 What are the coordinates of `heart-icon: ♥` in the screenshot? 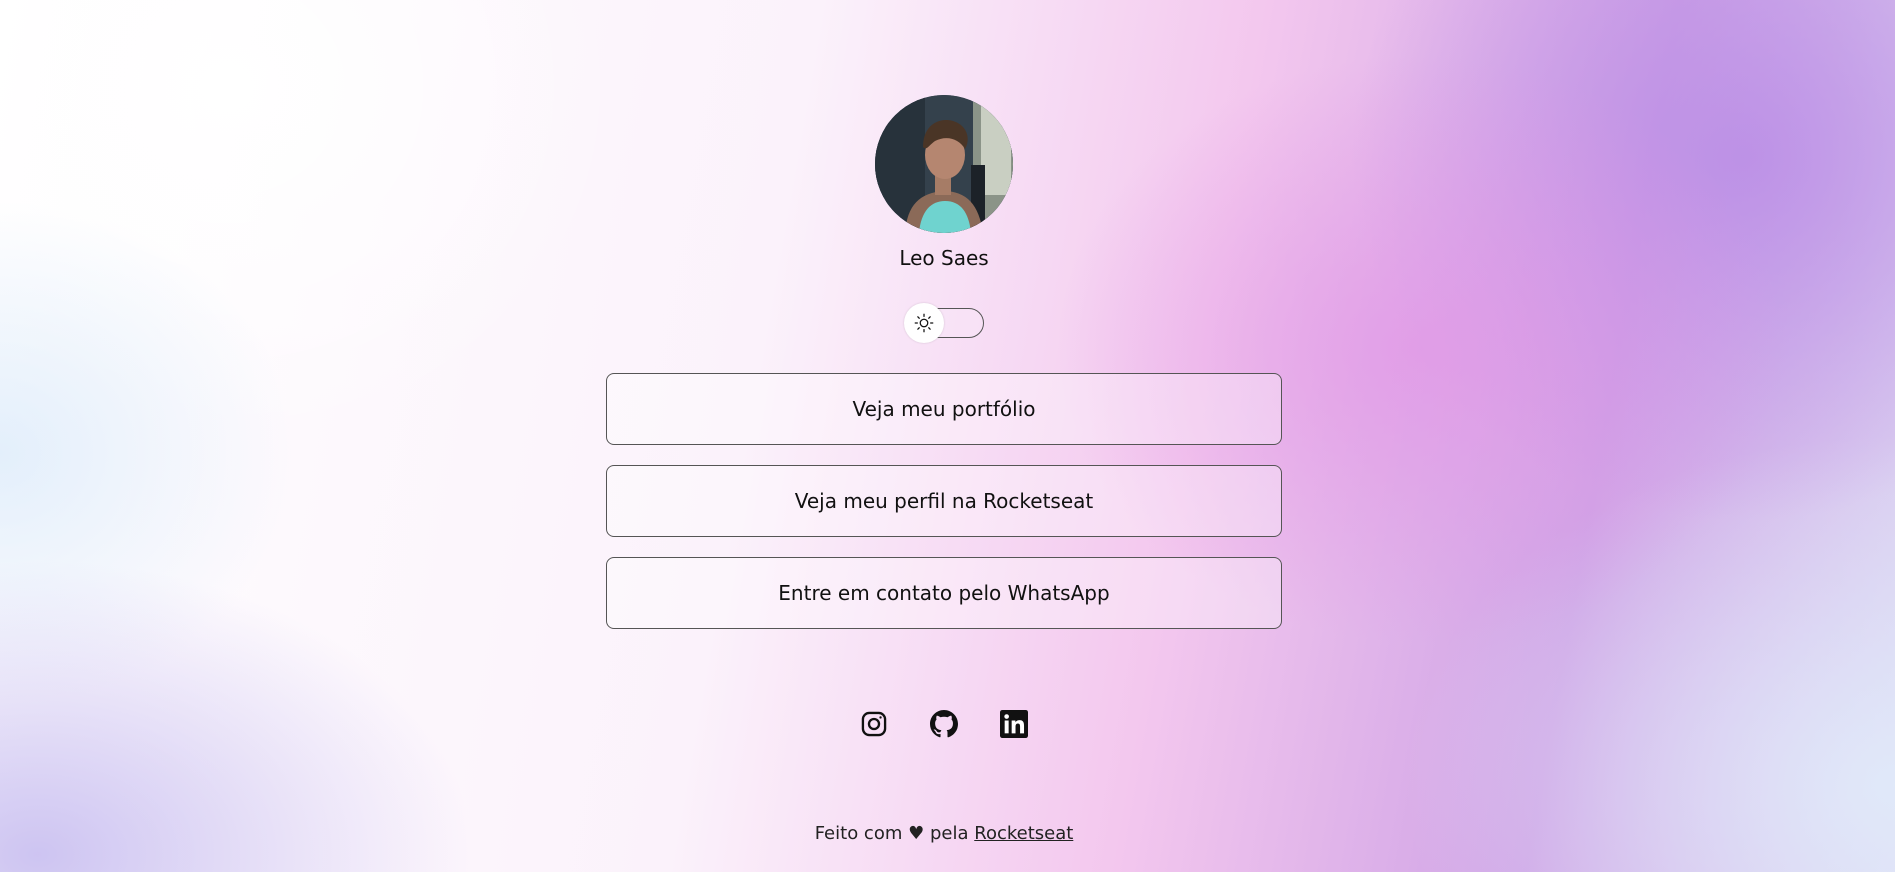 It's located at (916, 833).